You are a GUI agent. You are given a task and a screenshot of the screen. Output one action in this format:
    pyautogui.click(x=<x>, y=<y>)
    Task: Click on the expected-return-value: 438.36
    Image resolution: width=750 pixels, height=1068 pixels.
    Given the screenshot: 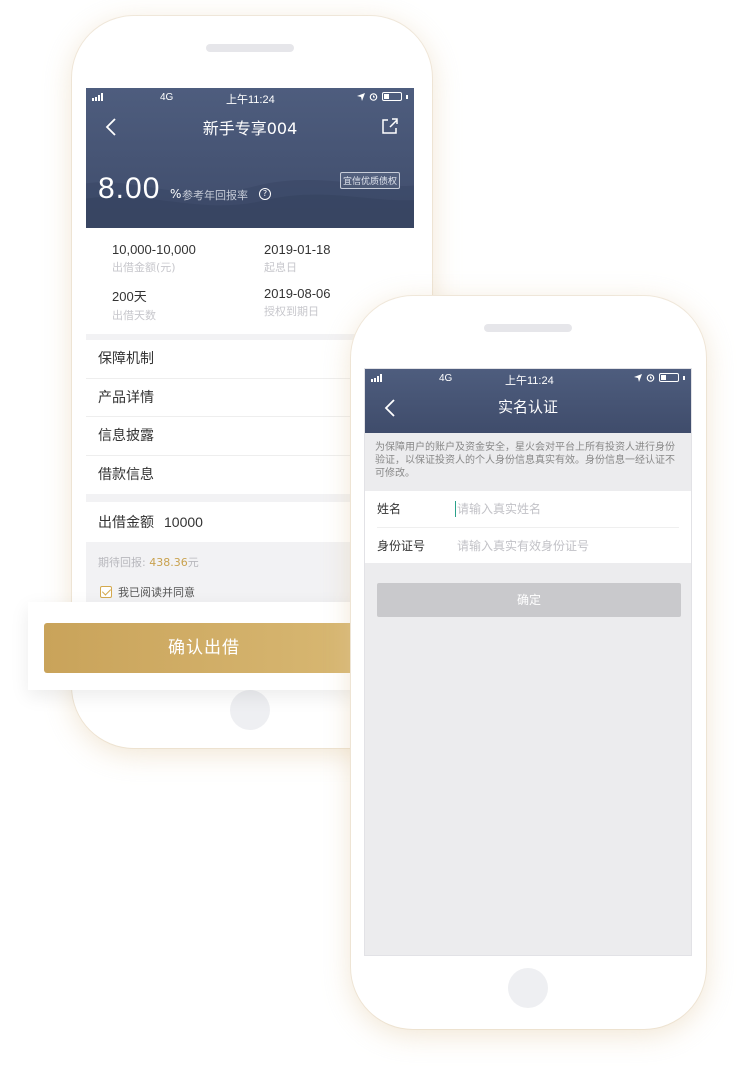 What is the action you would take?
    pyautogui.click(x=168, y=562)
    